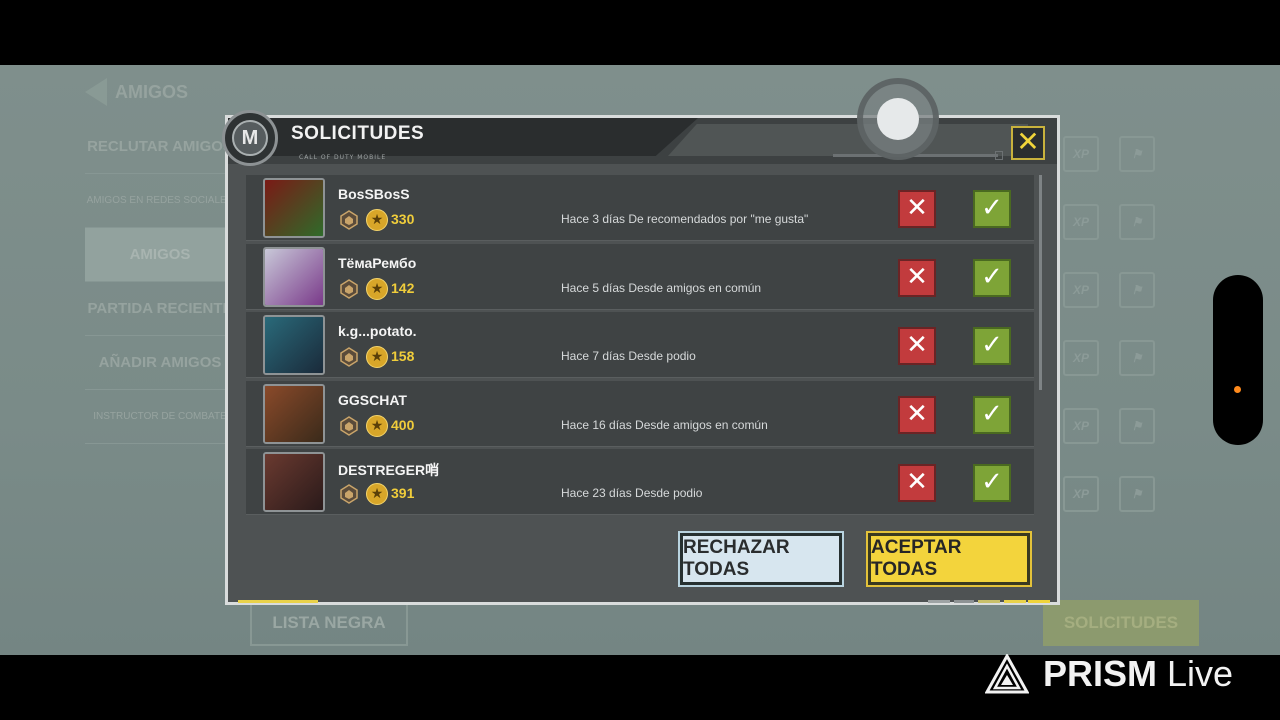  What do you see at coordinates (278, 601) in the screenshot?
I see `bottom-accent` at bounding box center [278, 601].